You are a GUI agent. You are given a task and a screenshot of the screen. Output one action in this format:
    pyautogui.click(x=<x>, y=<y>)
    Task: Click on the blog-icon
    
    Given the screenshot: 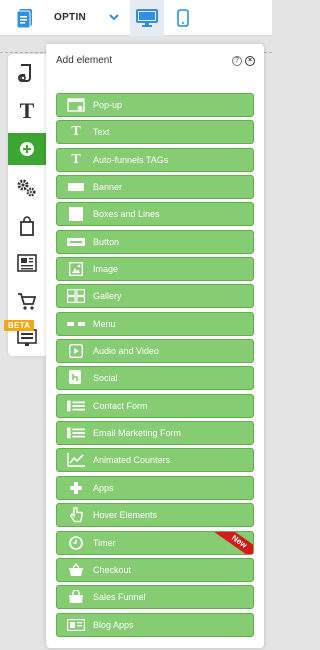 What is the action you would take?
    pyautogui.click(x=76, y=625)
    